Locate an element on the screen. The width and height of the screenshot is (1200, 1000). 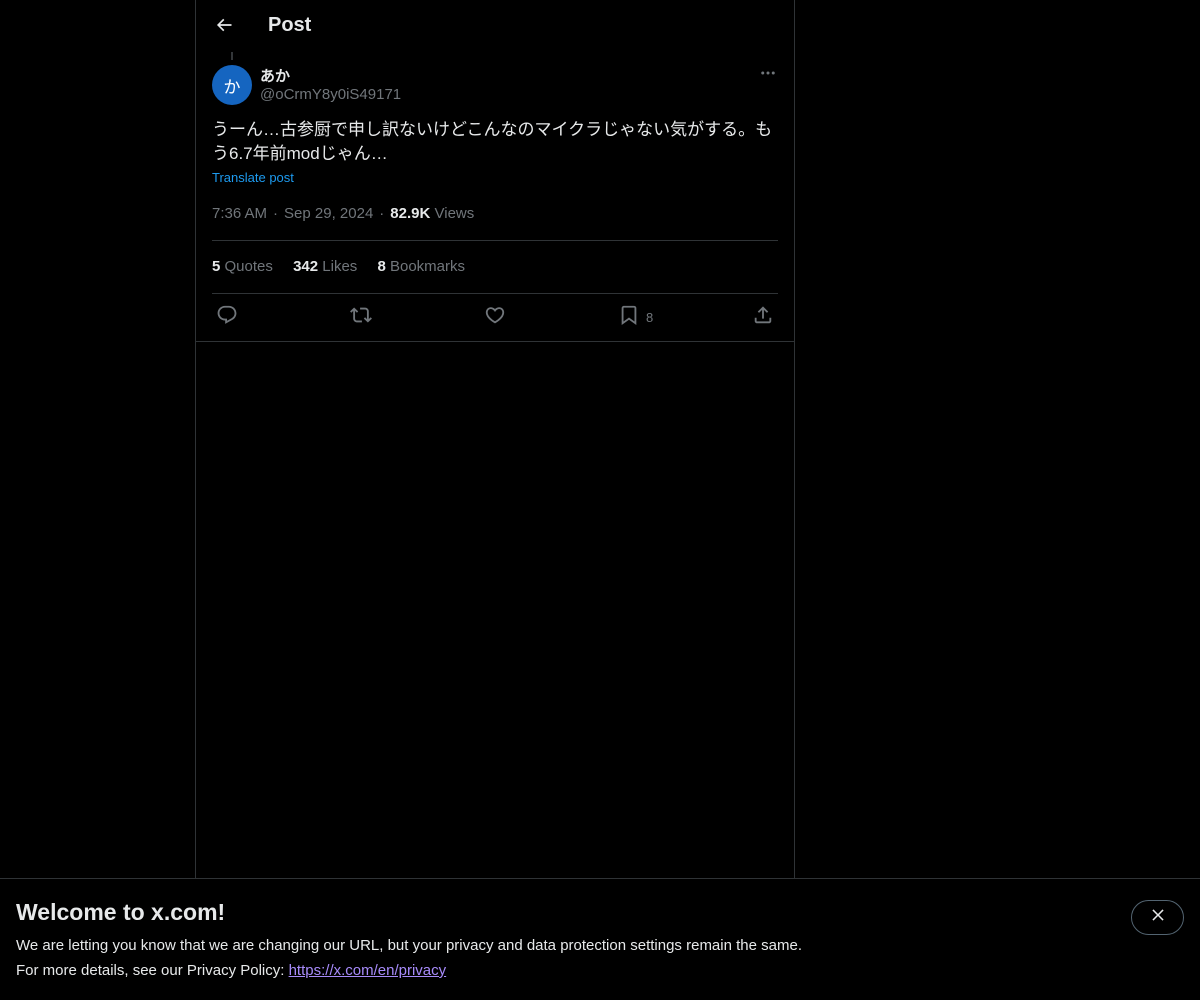
privacy-policy-link: https://x.com/en/privacy is located at coordinates (368, 970).